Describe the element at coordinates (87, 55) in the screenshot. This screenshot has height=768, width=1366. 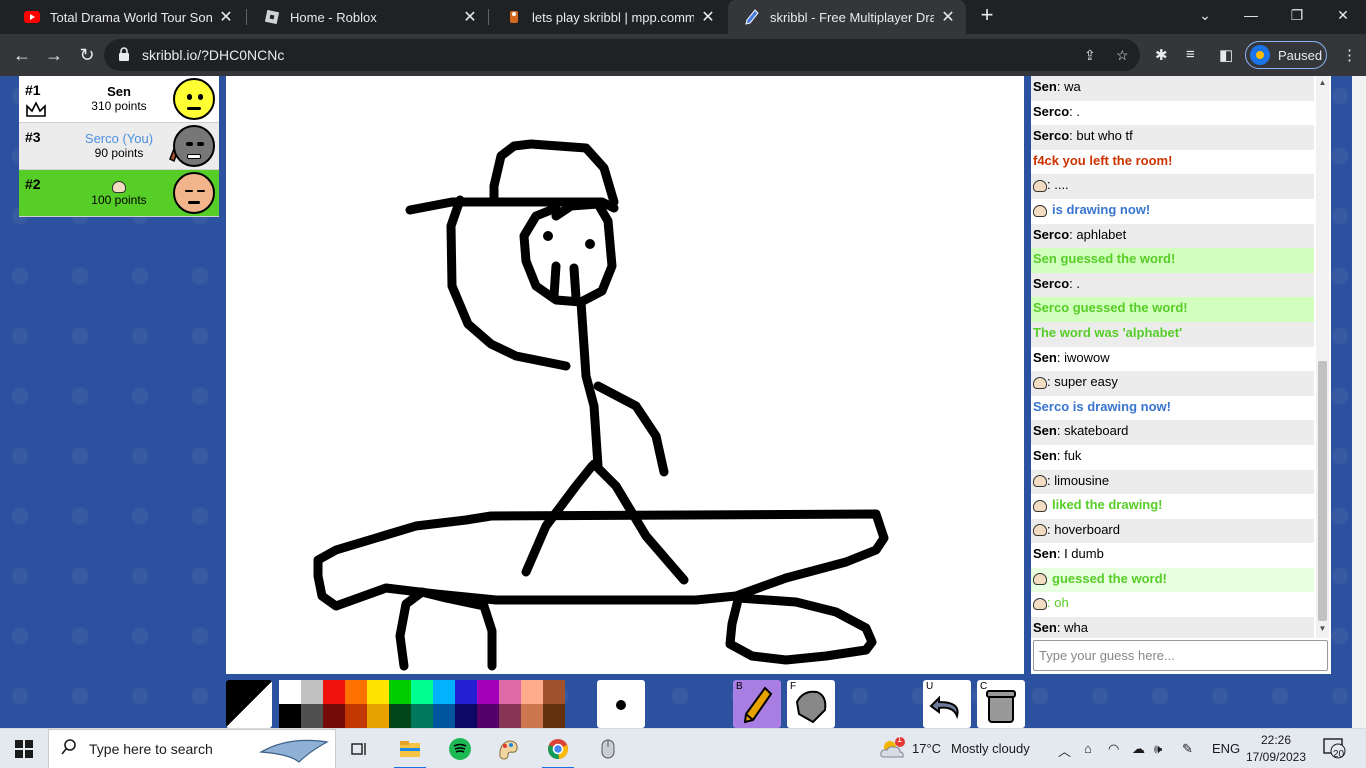
I see `reload-button: ↻` at that location.